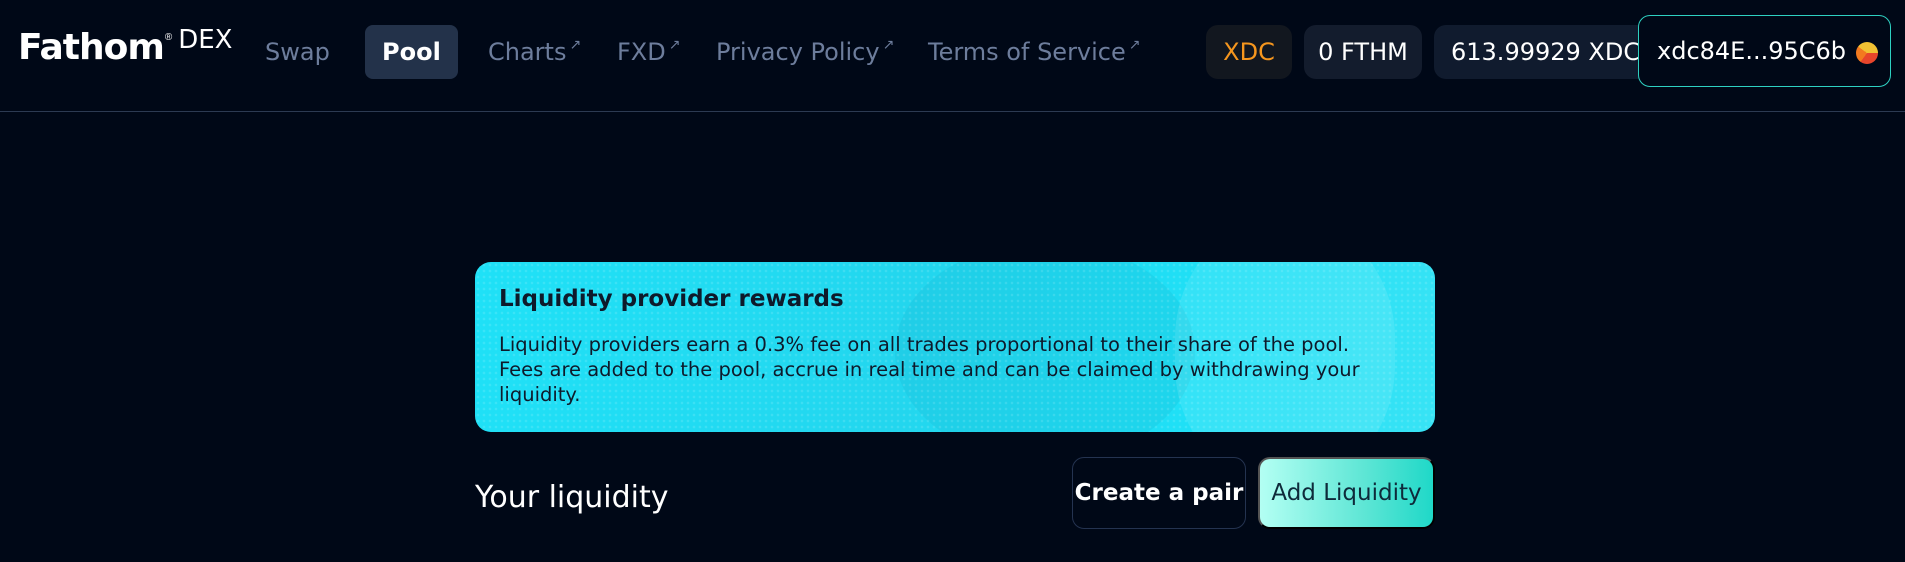  Describe the element at coordinates (641, 52) in the screenshot. I see `nav-label: FXD` at that location.